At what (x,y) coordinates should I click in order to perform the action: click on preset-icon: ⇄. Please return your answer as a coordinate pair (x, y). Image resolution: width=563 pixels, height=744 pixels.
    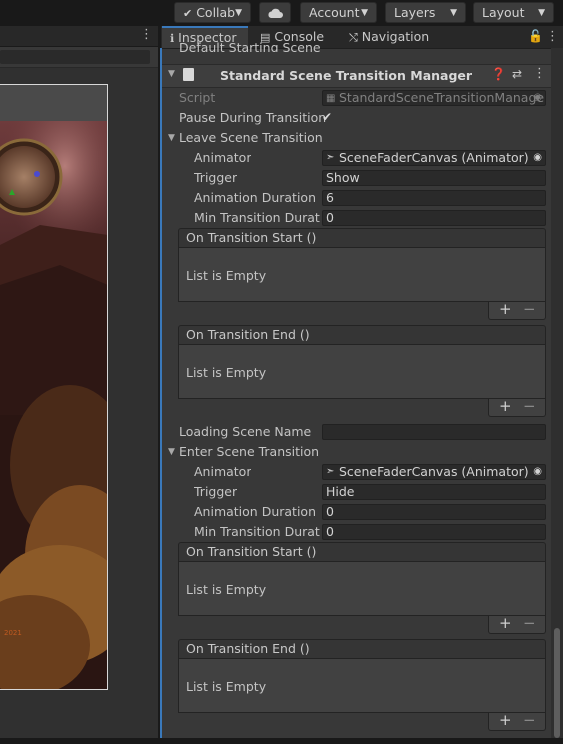
    Looking at the image, I should click on (517, 74).